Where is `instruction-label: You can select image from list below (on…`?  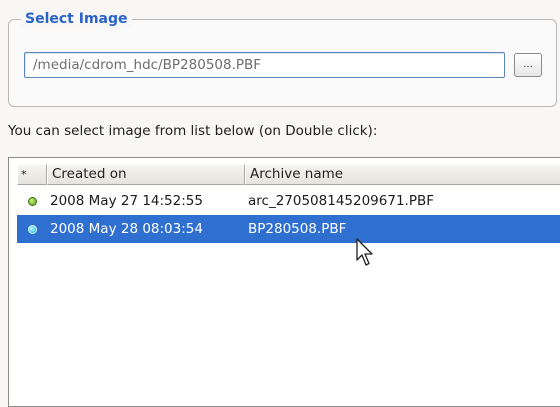
instruction-label: You can select image from list below (on… is located at coordinates (193, 131).